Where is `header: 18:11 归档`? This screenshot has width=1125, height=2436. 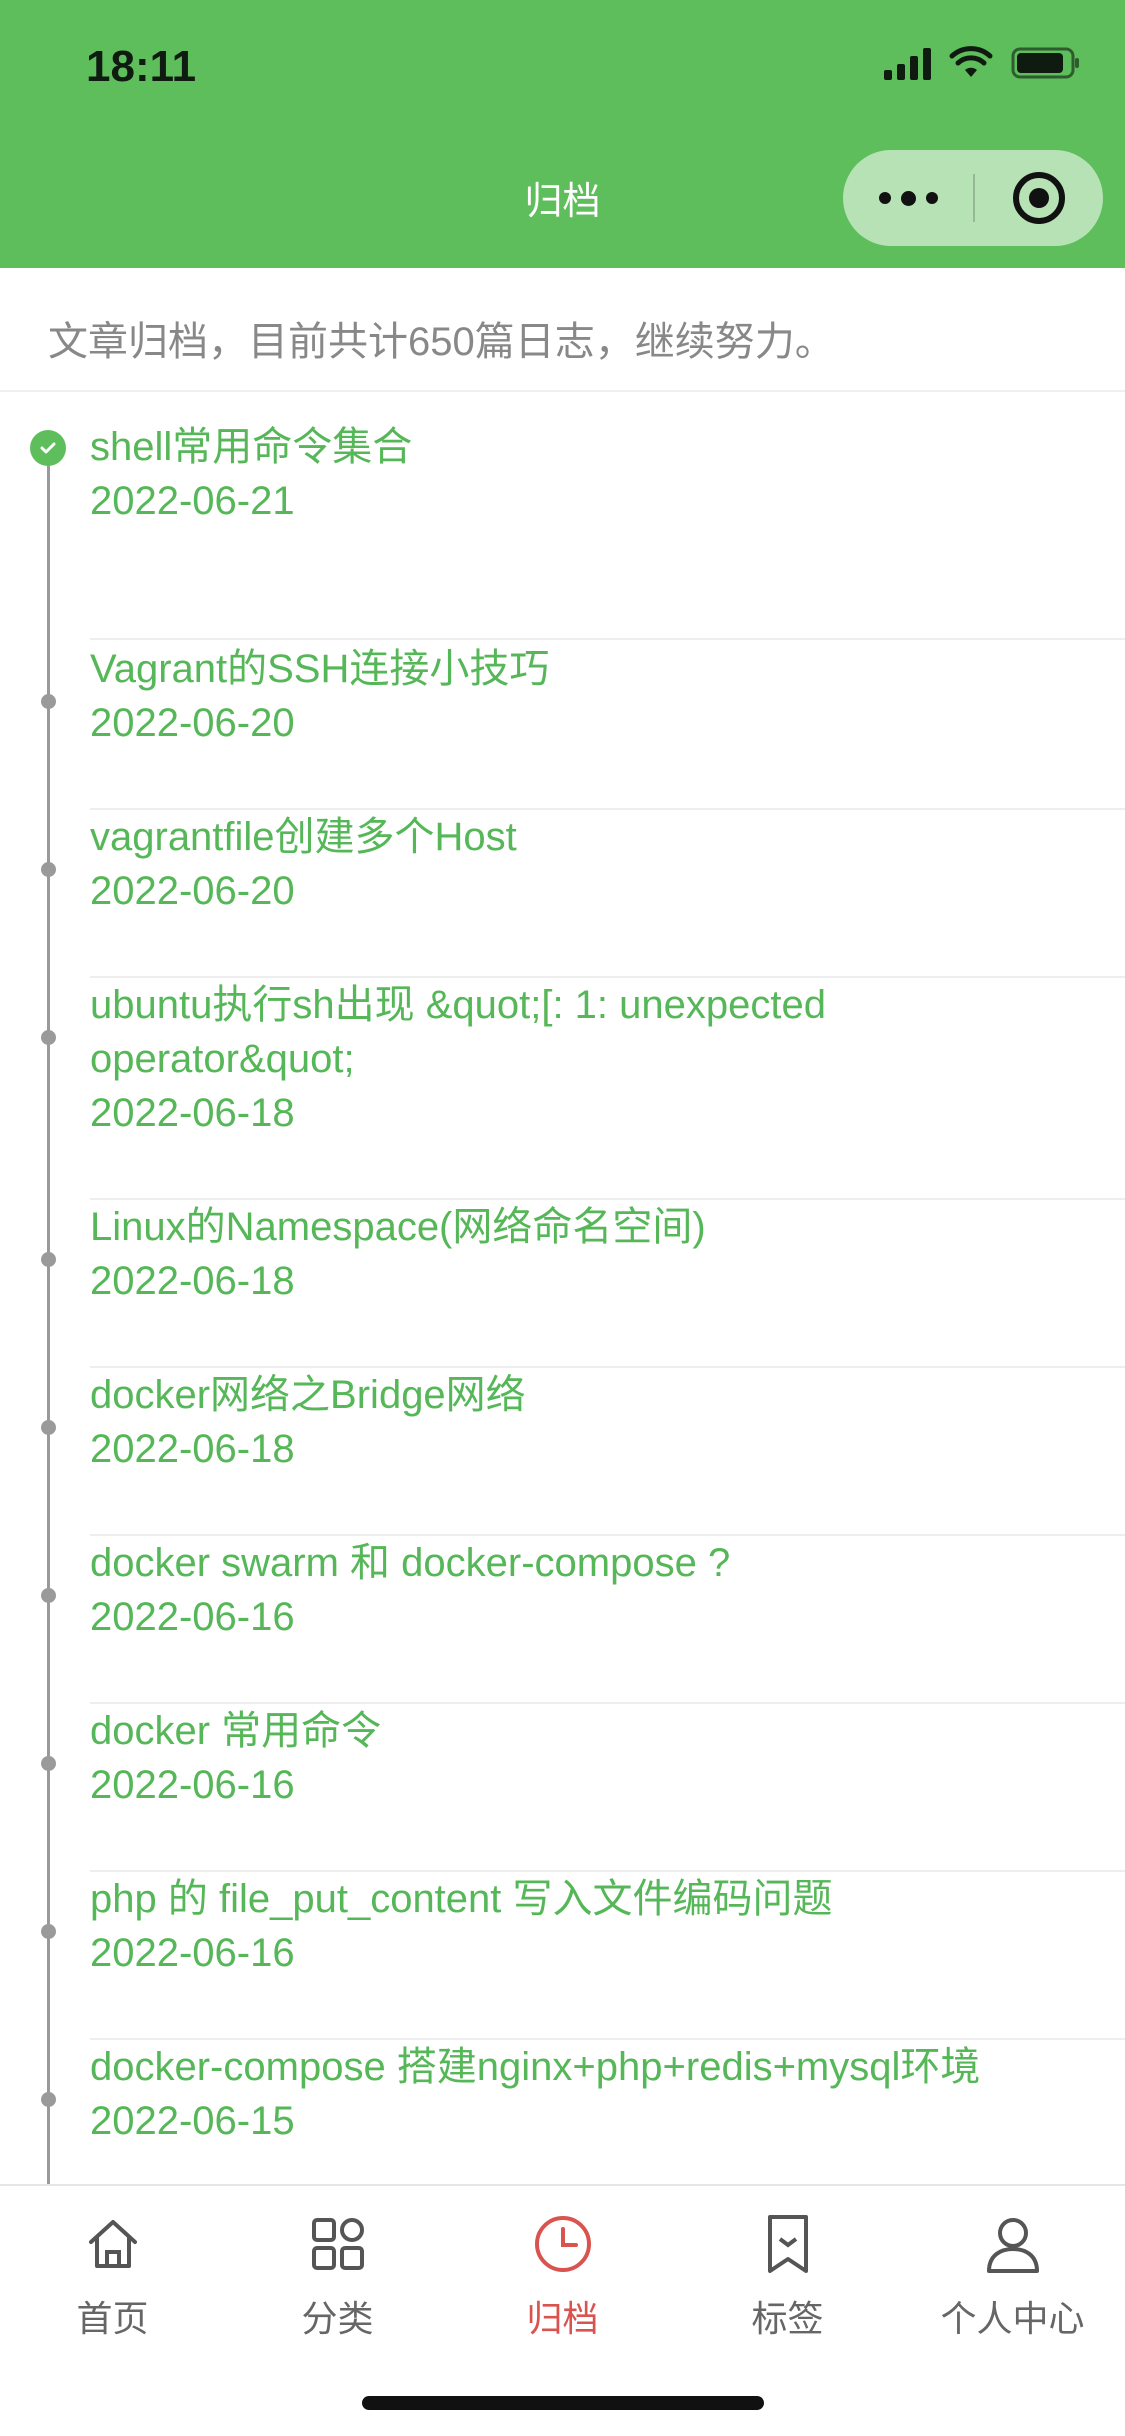 header: 18:11 归档 is located at coordinates (562, 134).